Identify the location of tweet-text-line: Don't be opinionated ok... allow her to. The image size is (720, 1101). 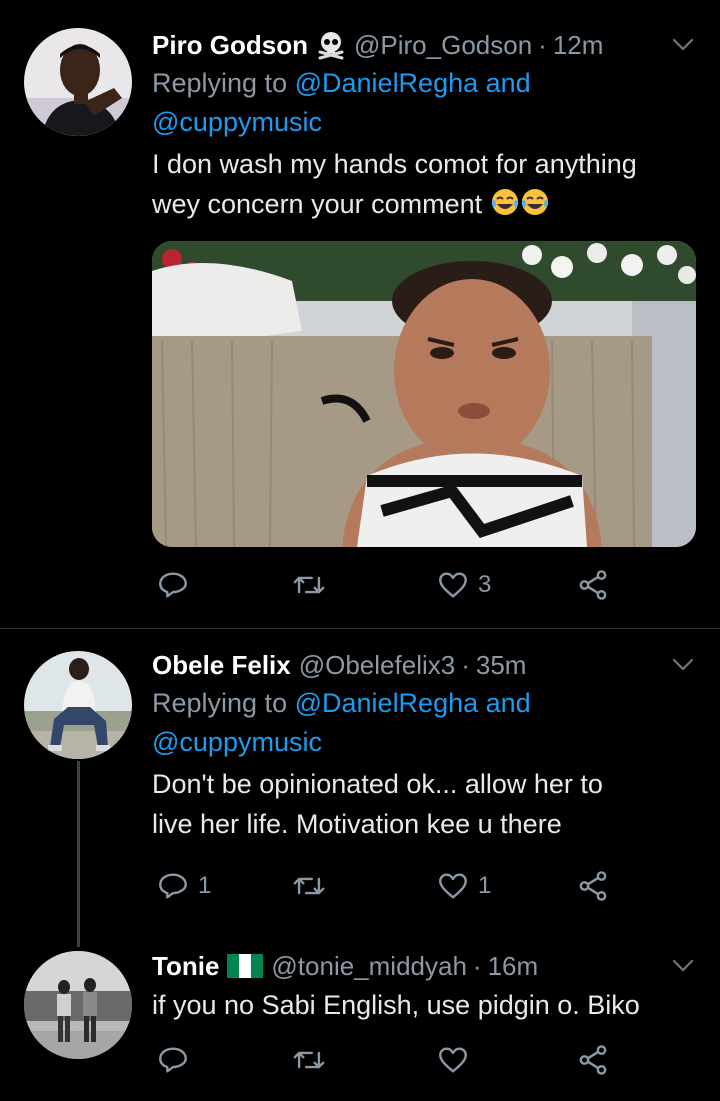
(377, 784).